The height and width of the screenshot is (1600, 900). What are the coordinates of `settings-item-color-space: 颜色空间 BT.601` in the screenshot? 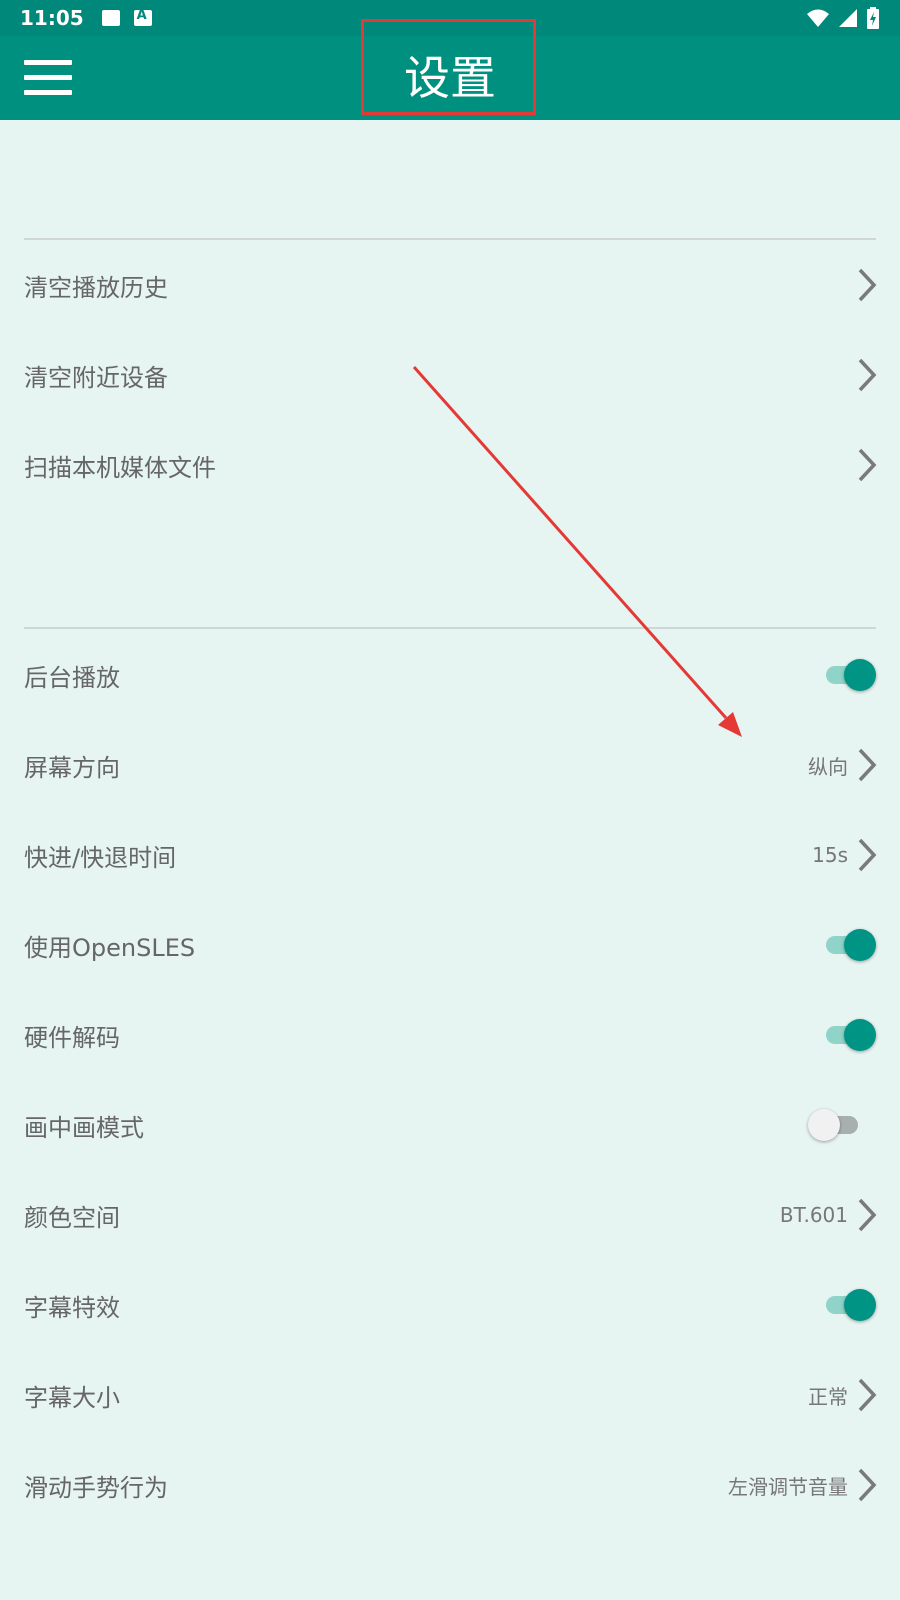 It's located at (450, 1215).